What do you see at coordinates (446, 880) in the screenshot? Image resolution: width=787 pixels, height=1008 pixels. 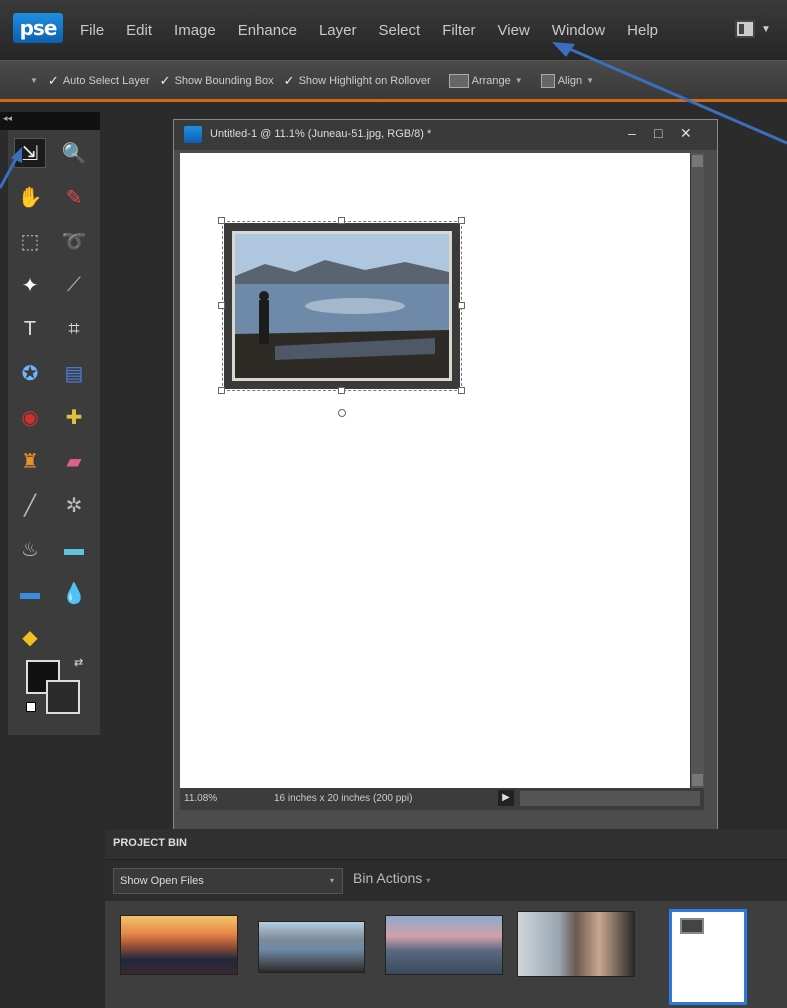 I see `project-bin-controls: Show Open Files ▾ Bin Actions ▾` at bounding box center [446, 880].